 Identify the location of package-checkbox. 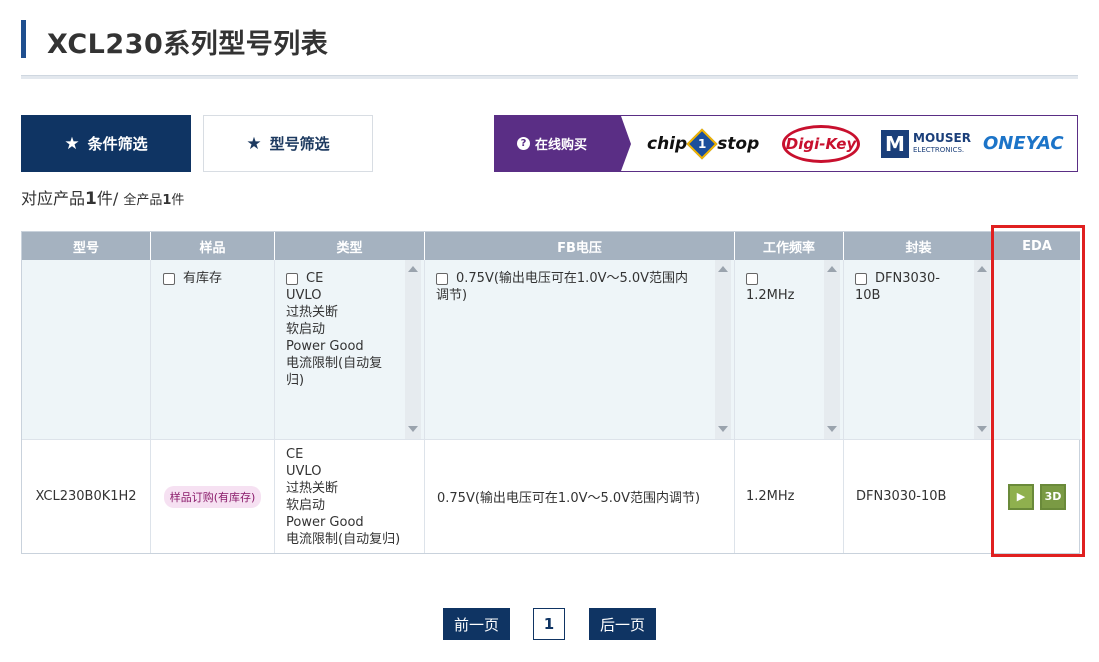
(861, 278).